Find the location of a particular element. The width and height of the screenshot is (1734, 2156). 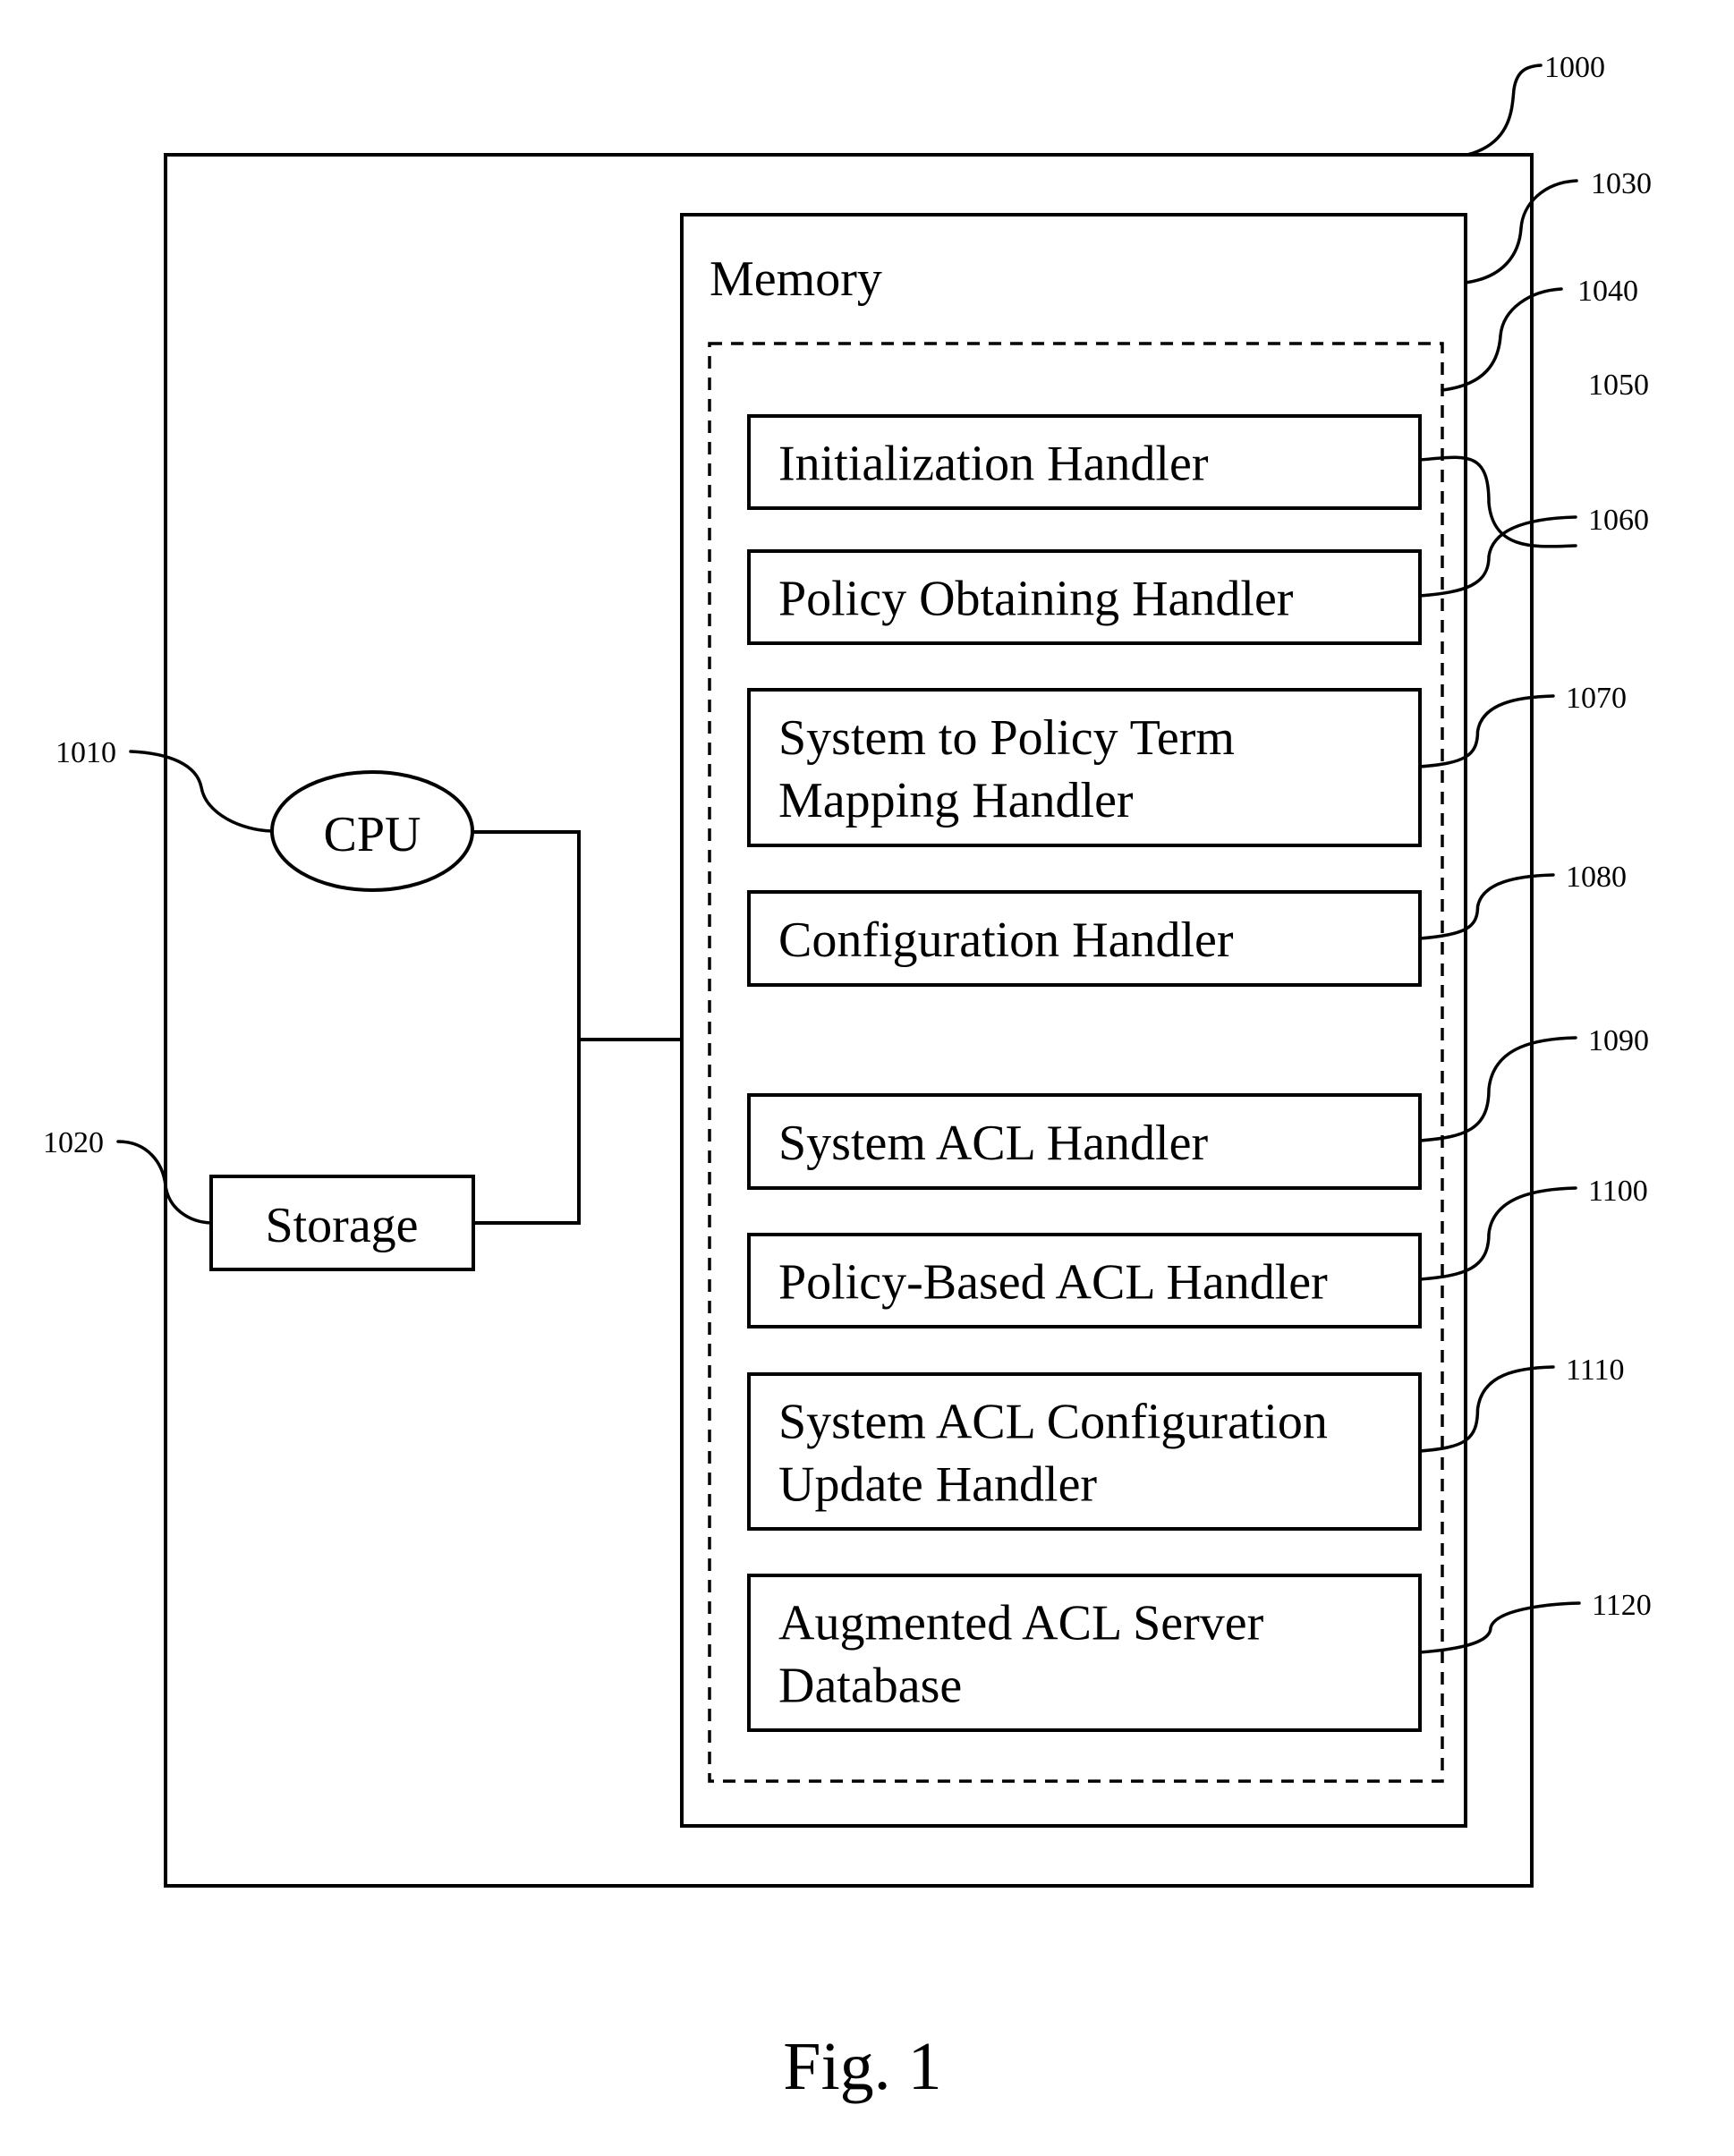

module-label: Update Handler is located at coordinates (937, 1485).